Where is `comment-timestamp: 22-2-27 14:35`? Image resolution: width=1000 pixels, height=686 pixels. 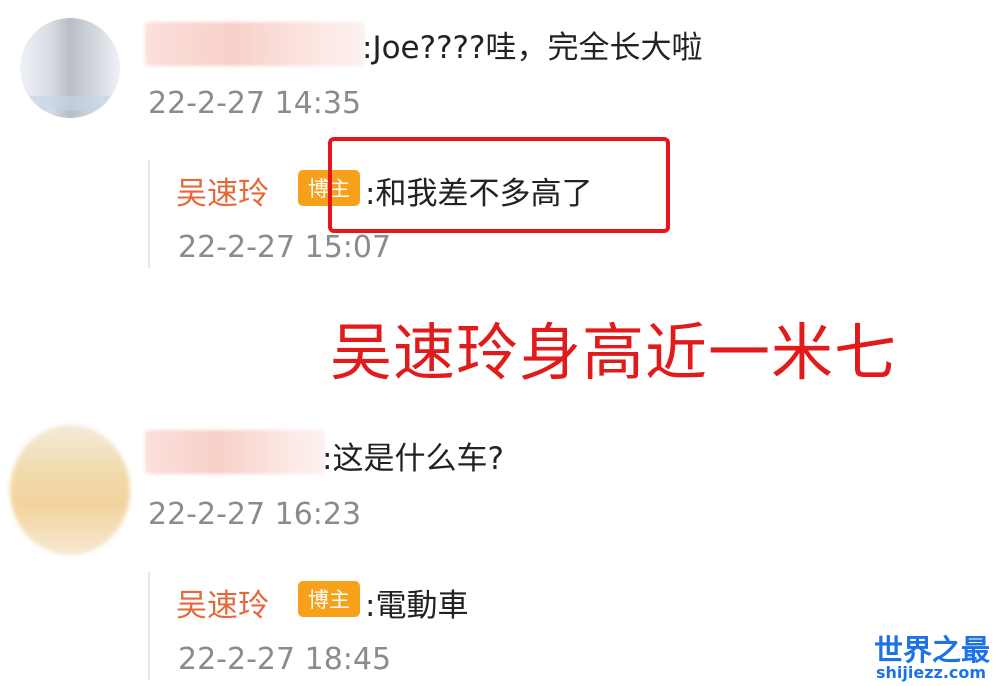 comment-timestamp: 22-2-27 14:35 is located at coordinates (255, 103).